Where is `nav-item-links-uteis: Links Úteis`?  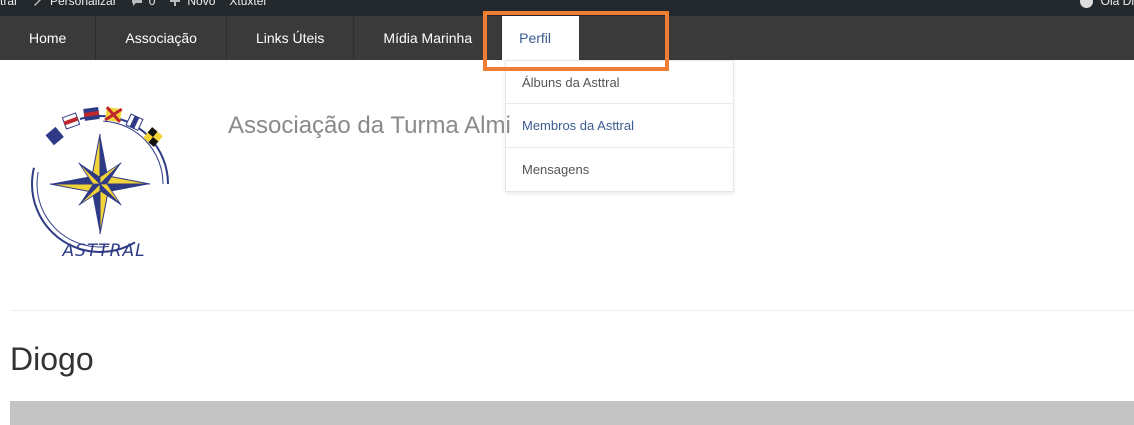 nav-item-links-uteis: Links Úteis is located at coordinates (291, 38).